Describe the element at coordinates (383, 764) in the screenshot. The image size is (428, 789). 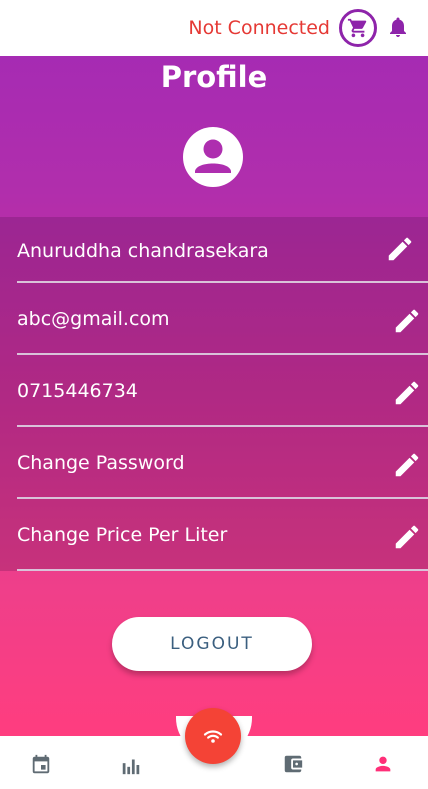
I see `person-icon` at that location.